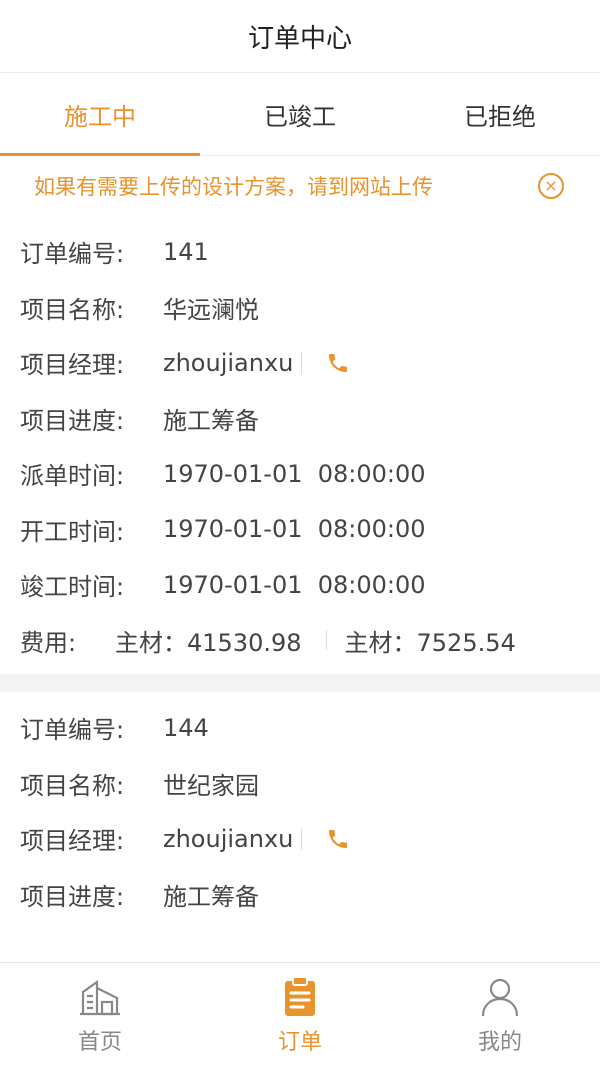 Image resolution: width=600 pixels, height=1067 pixels. I want to click on building-icon, so click(100, 997).